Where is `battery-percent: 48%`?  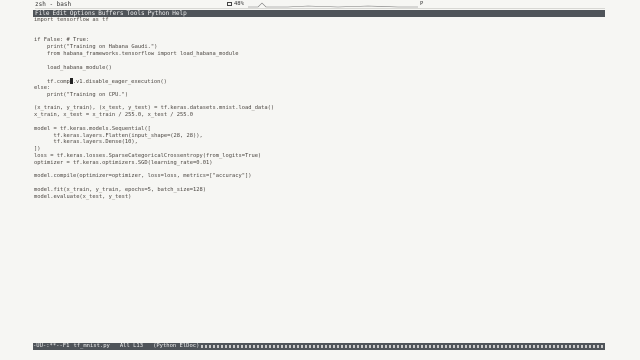
battery-percent: 48% is located at coordinates (239, 4).